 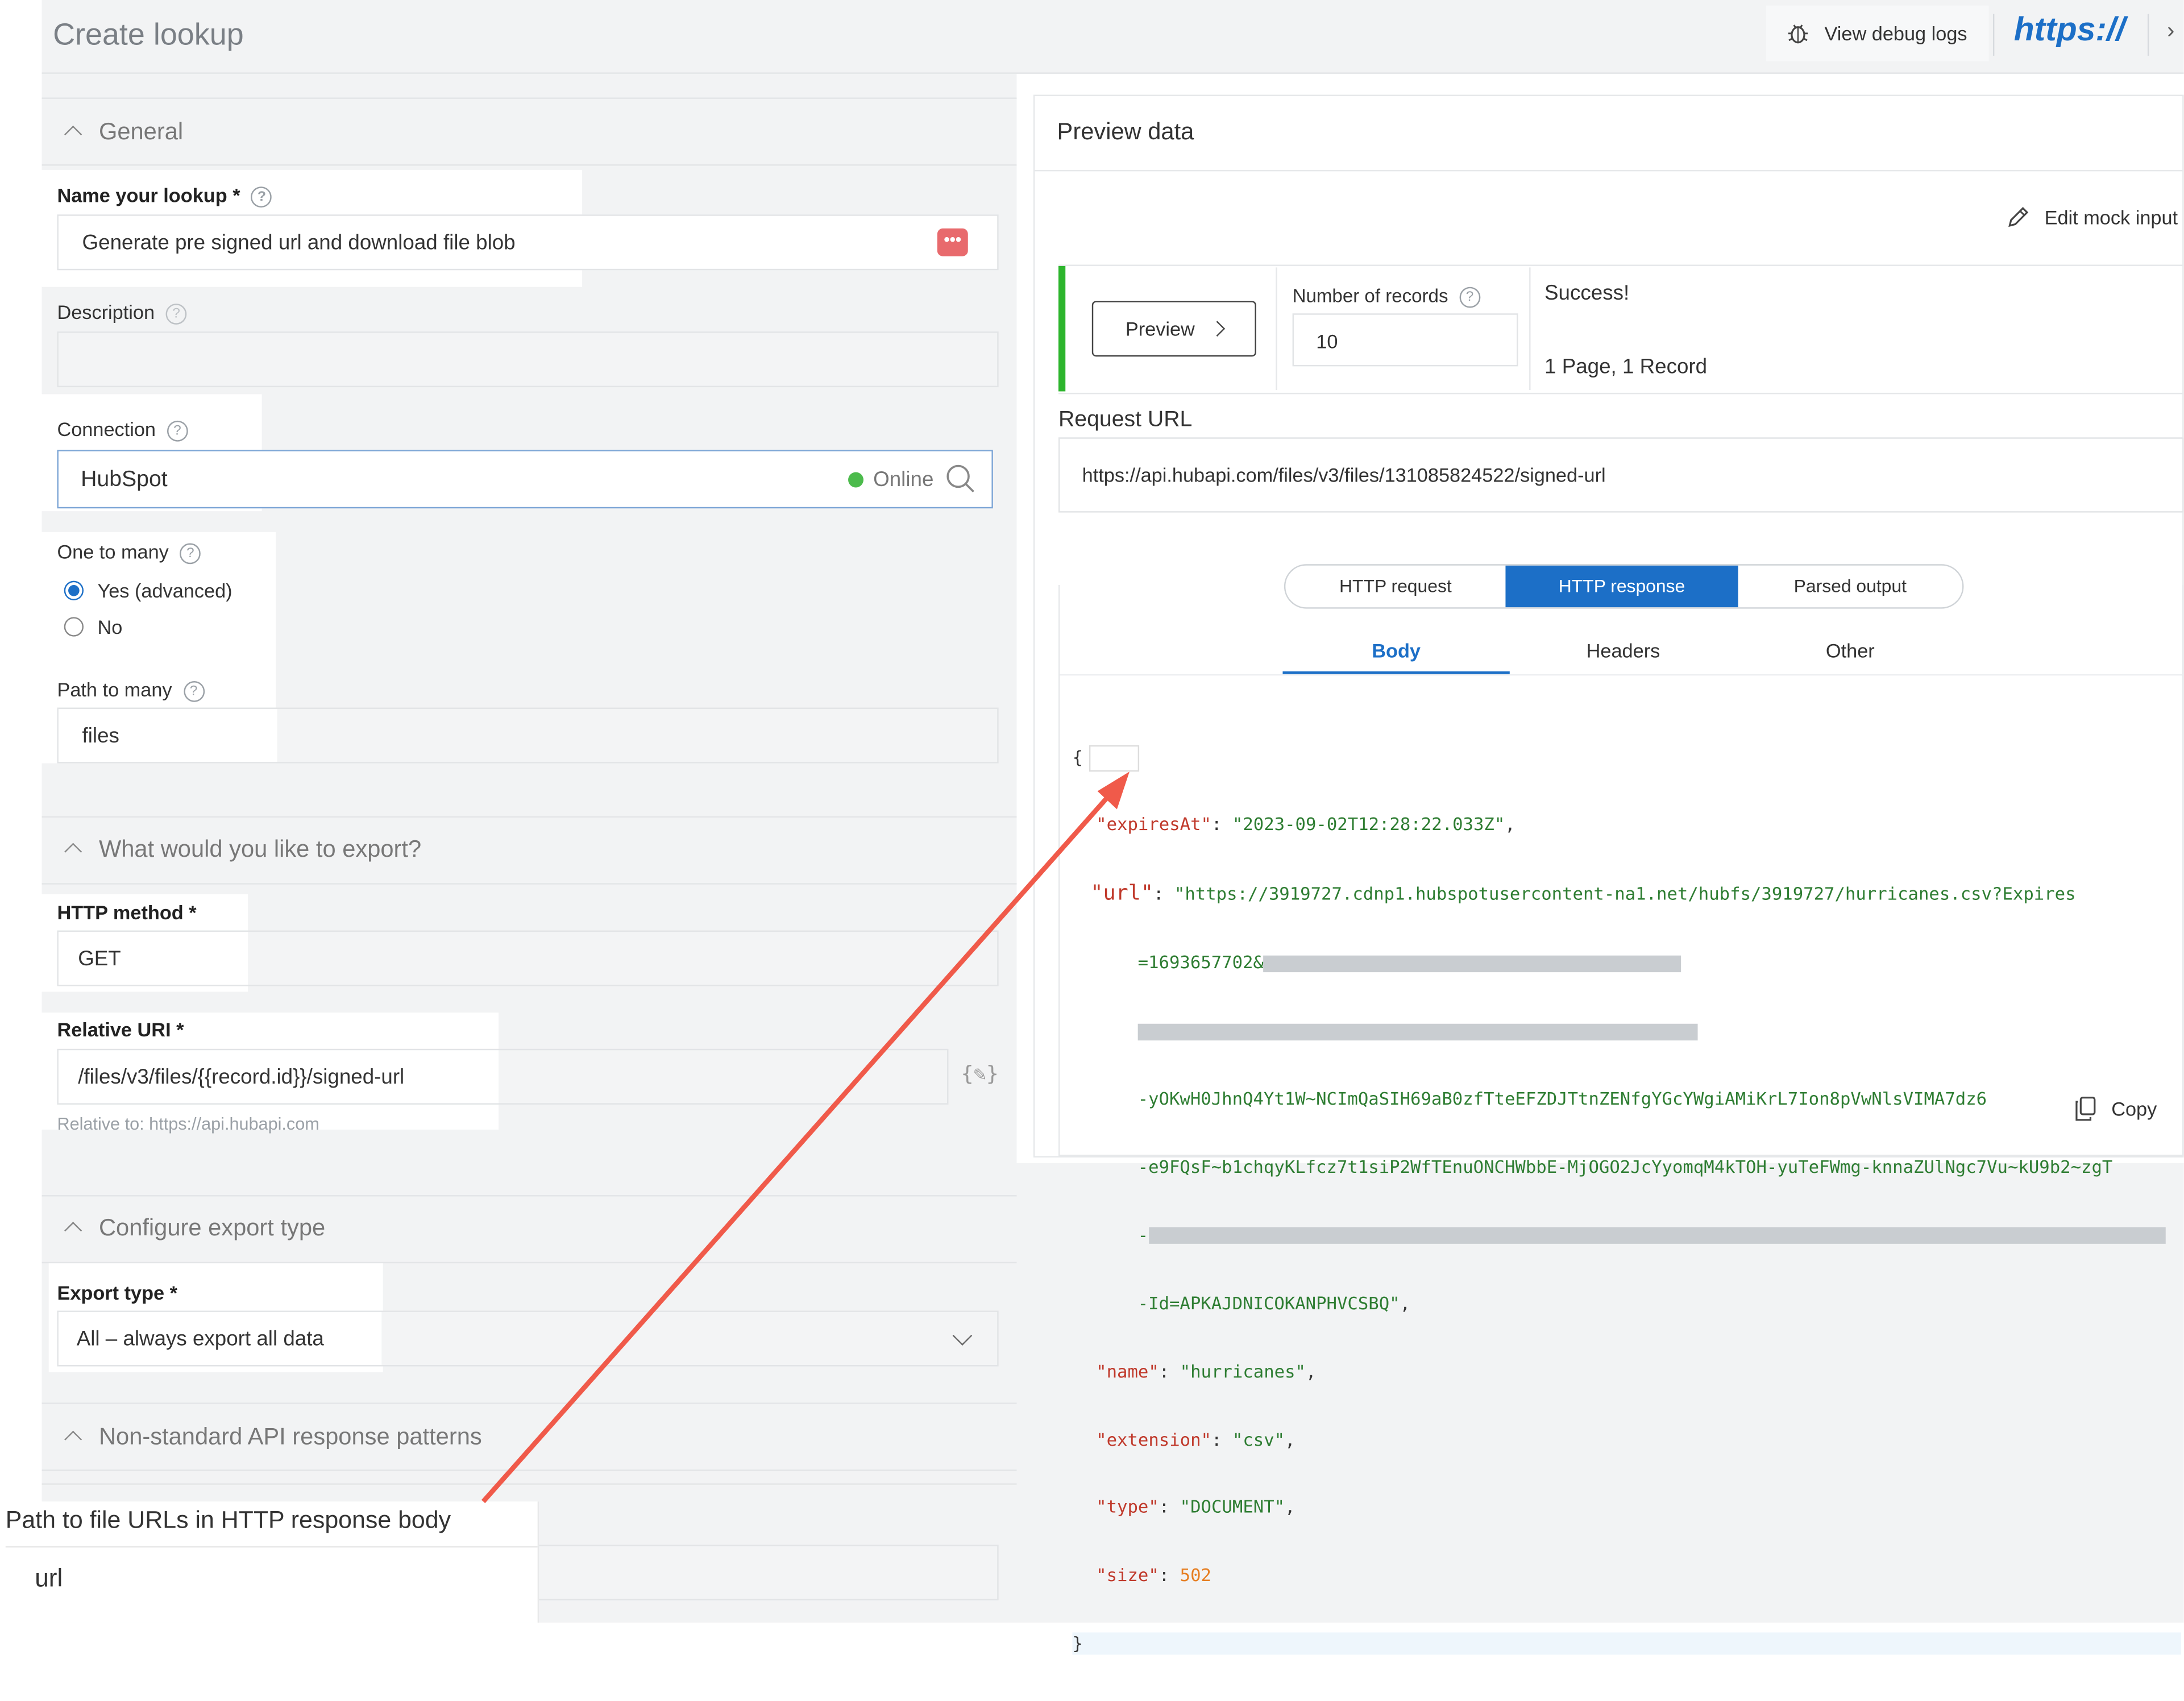 I want to click on json-close: }, so click(x=1627, y=1644).